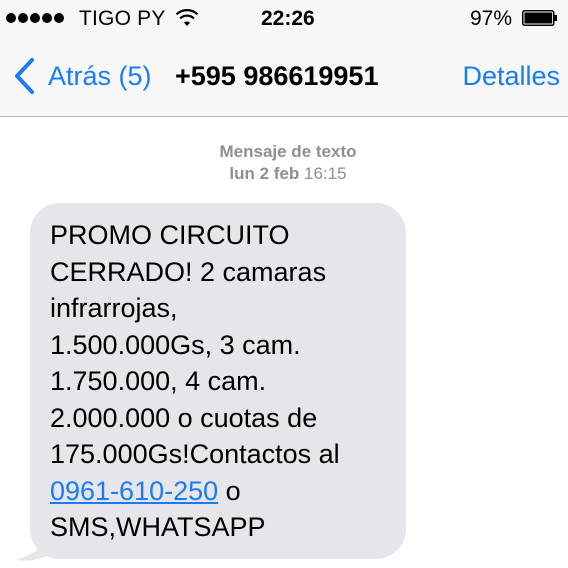 The height and width of the screenshot is (568, 568). What do you see at coordinates (35, 18) in the screenshot?
I see `signal-dots-icon` at bounding box center [35, 18].